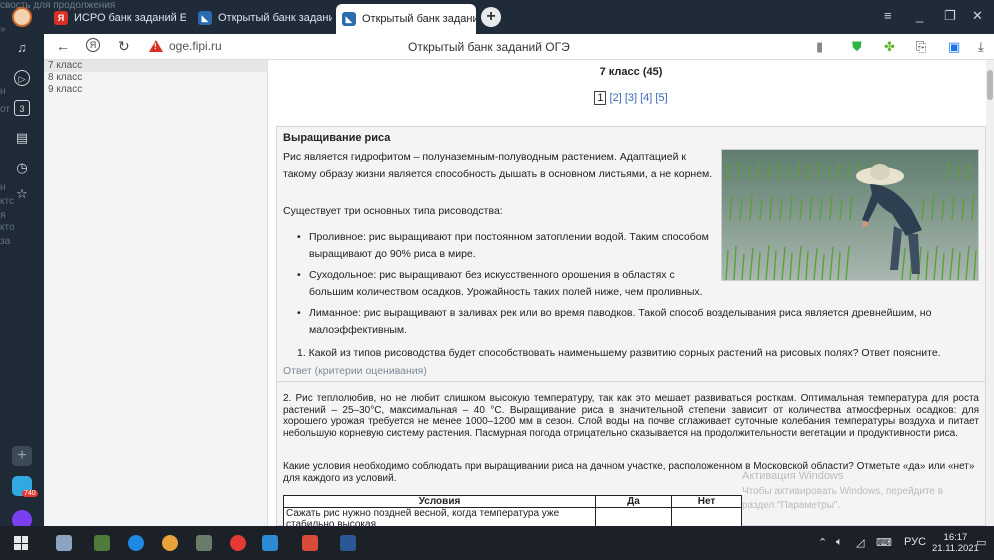  I want to click on url-domain: oge.fipi.ru, so click(195, 46).